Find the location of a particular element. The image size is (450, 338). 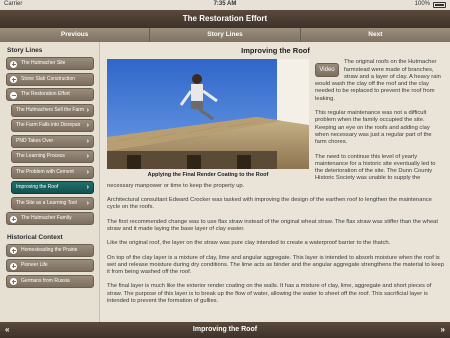

roof-photo-illustration is located at coordinates (208, 114).